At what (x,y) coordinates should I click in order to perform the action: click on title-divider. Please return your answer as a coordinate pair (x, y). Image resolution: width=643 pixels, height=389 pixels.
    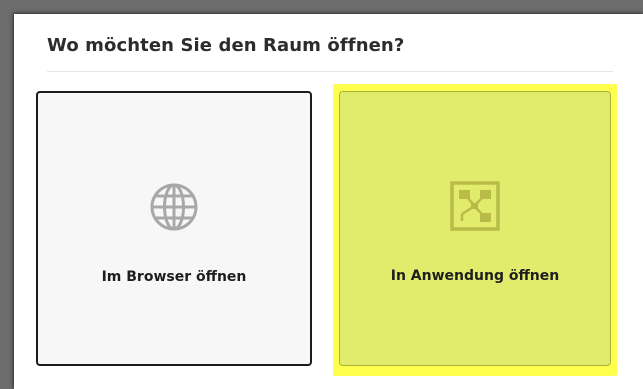
    Looking at the image, I should click on (330, 71).